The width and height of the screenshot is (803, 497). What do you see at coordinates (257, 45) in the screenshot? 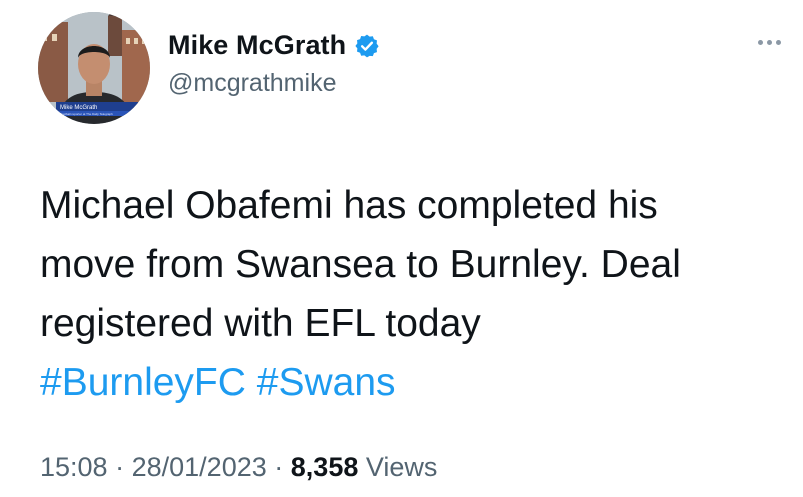
I see `author-display-name: Mike McGrath` at bounding box center [257, 45].